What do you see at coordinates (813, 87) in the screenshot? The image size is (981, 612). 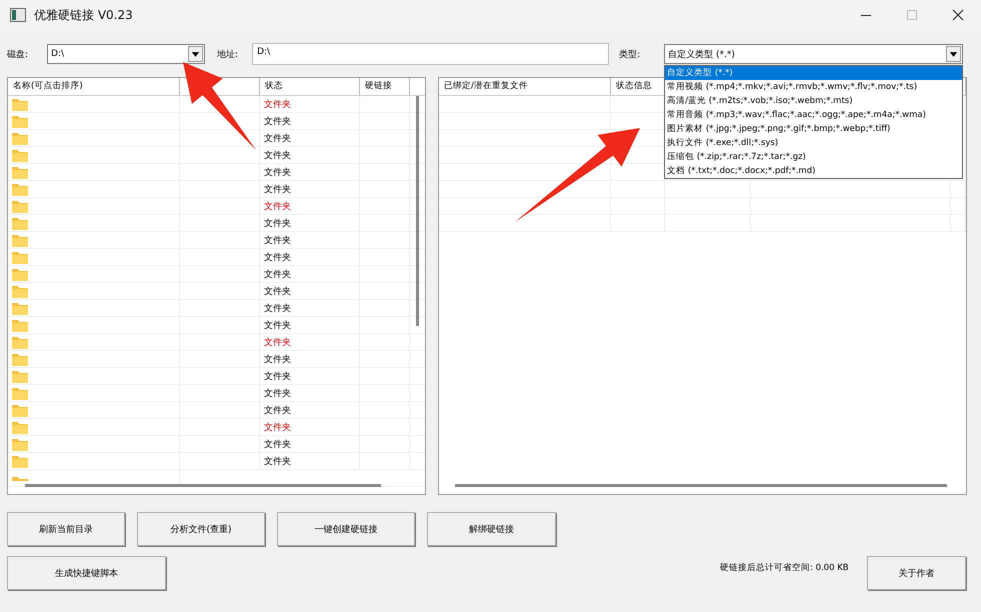 I see `dropdown-option: 常用视频 (*.mp4;*.mkv;*.avi;*.rmvb;*.wmv;*.flv;*.mov;*.ts)` at bounding box center [813, 87].